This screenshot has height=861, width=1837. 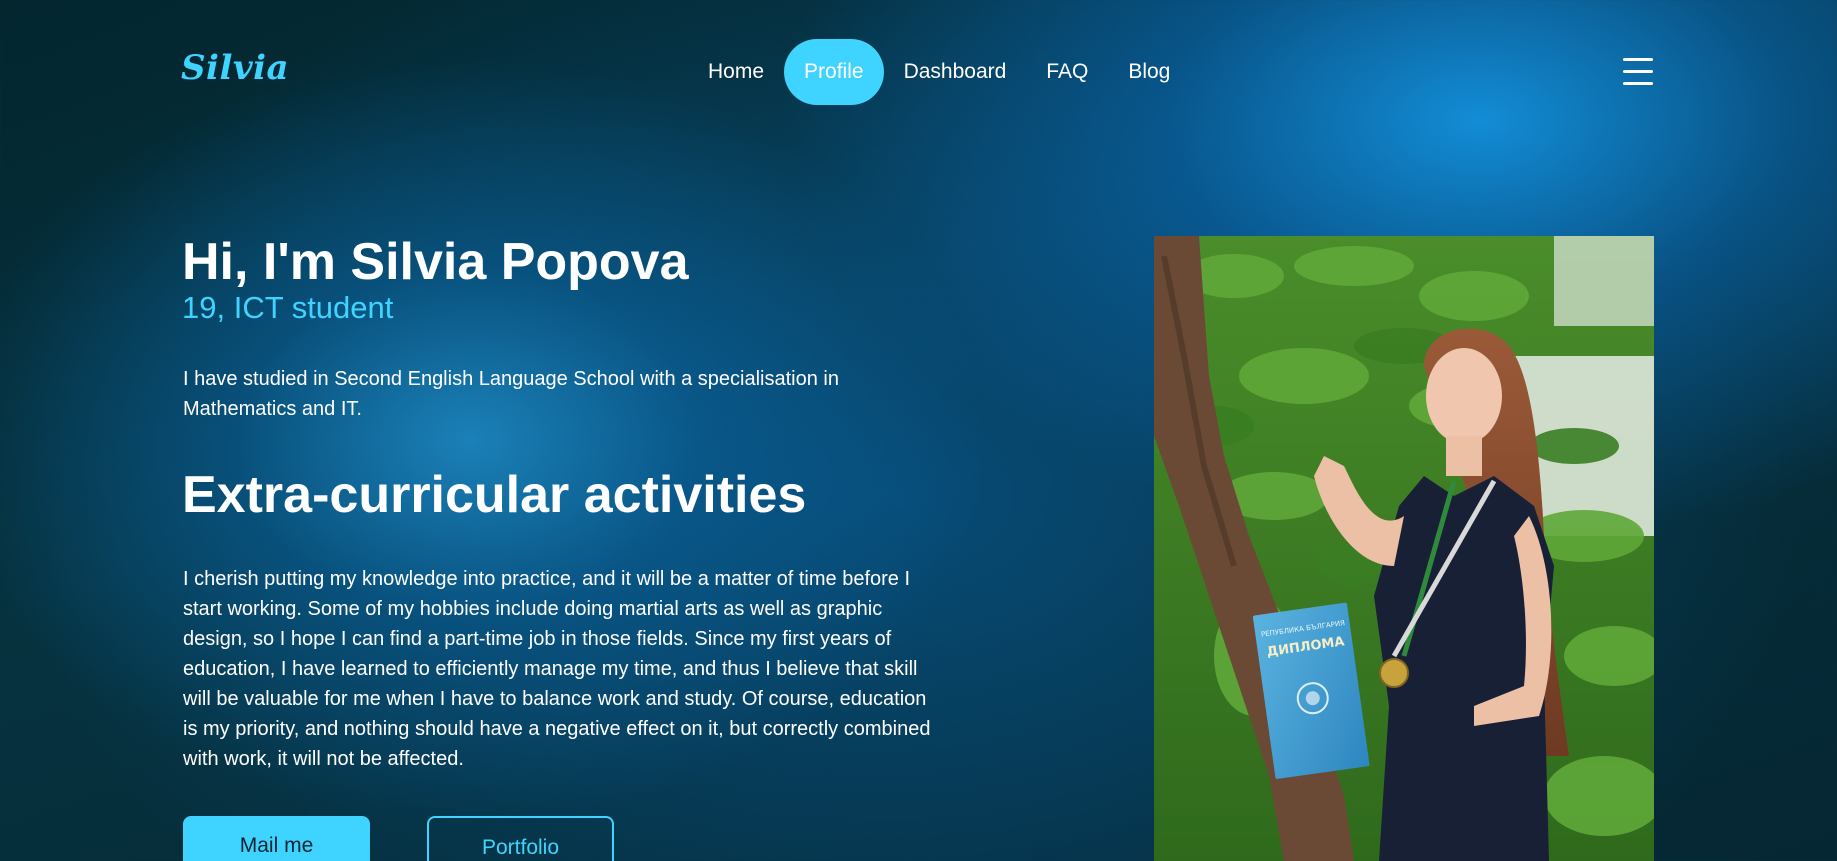 What do you see at coordinates (520, 838) in the screenshot?
I see `portfolio-button: Portfolio` at bounding box center [520, 838].